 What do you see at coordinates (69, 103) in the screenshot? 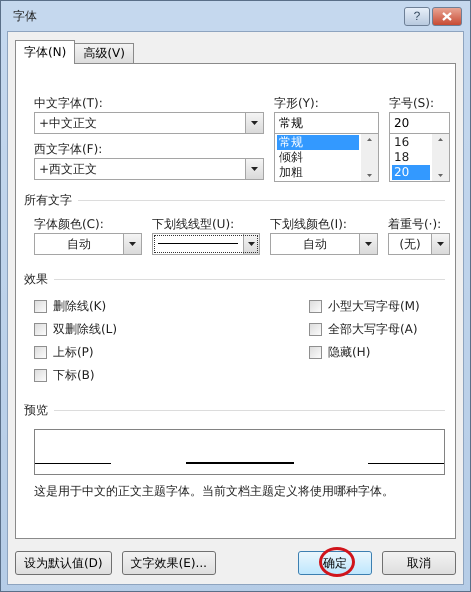
I see `field-label: 中文字体(T):` at bounding box center [69, 103].